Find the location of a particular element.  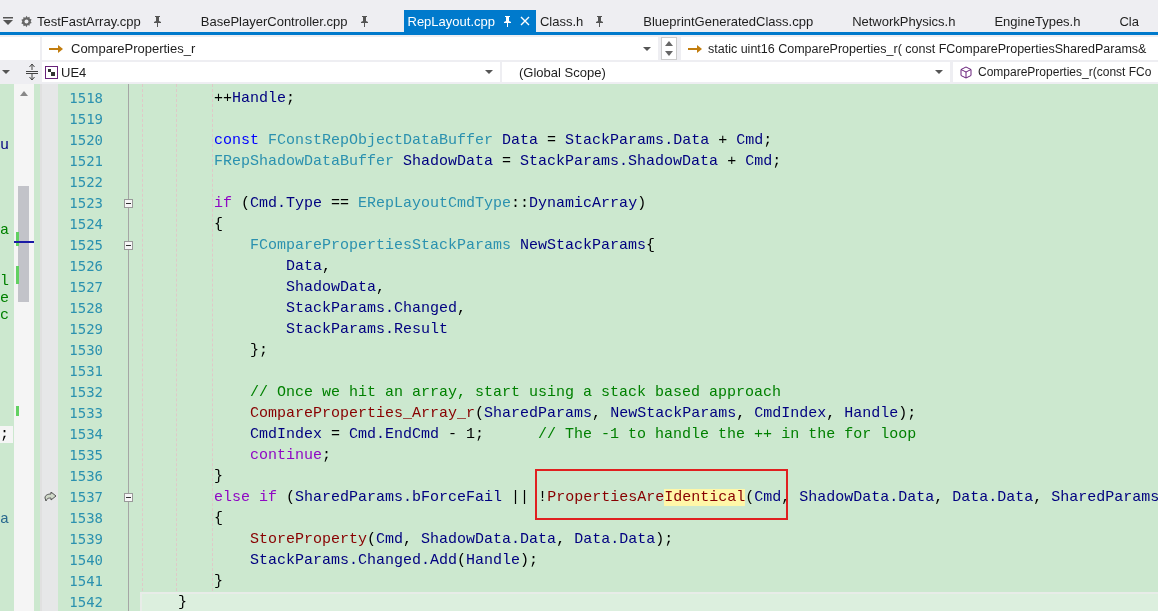

code-line: Data, is located at coordinates (308, 266).